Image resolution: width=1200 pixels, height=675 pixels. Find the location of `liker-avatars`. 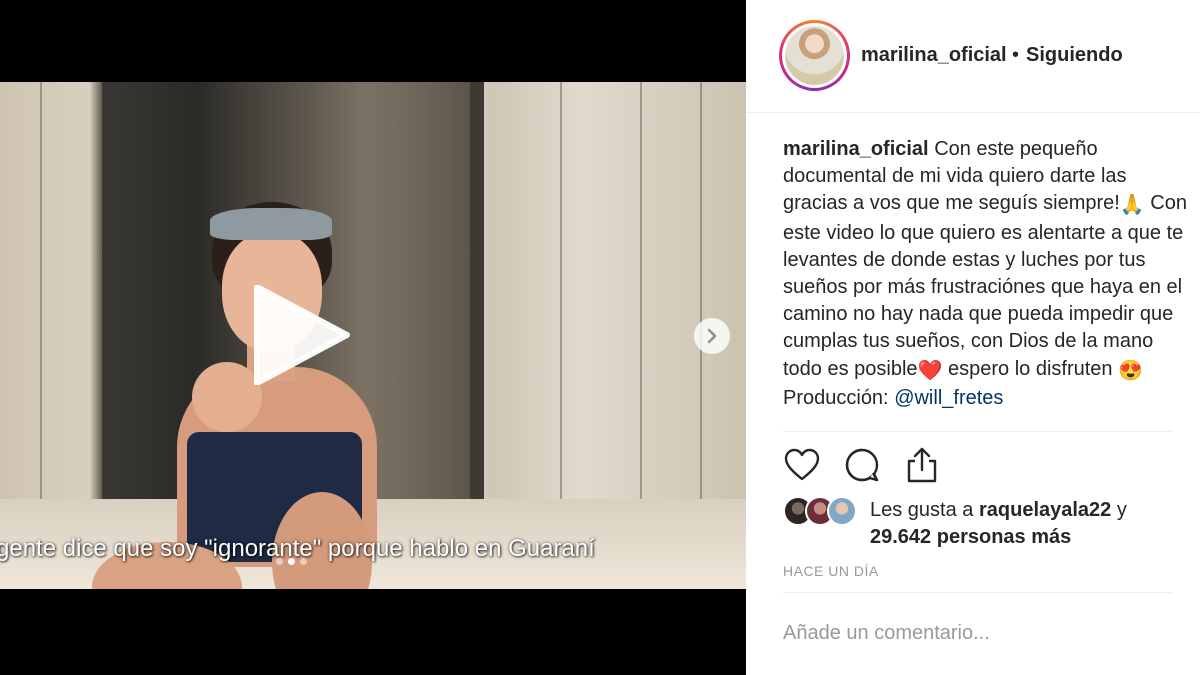

liker-avatars is located at coordinates (820, 511).